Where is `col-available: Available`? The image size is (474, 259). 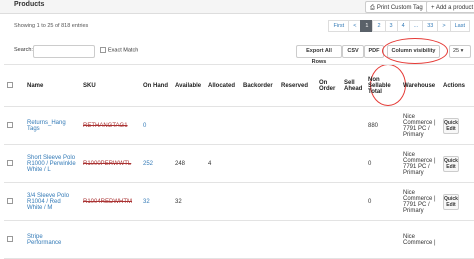
col-available: Available is located at coordinates (188, 85).